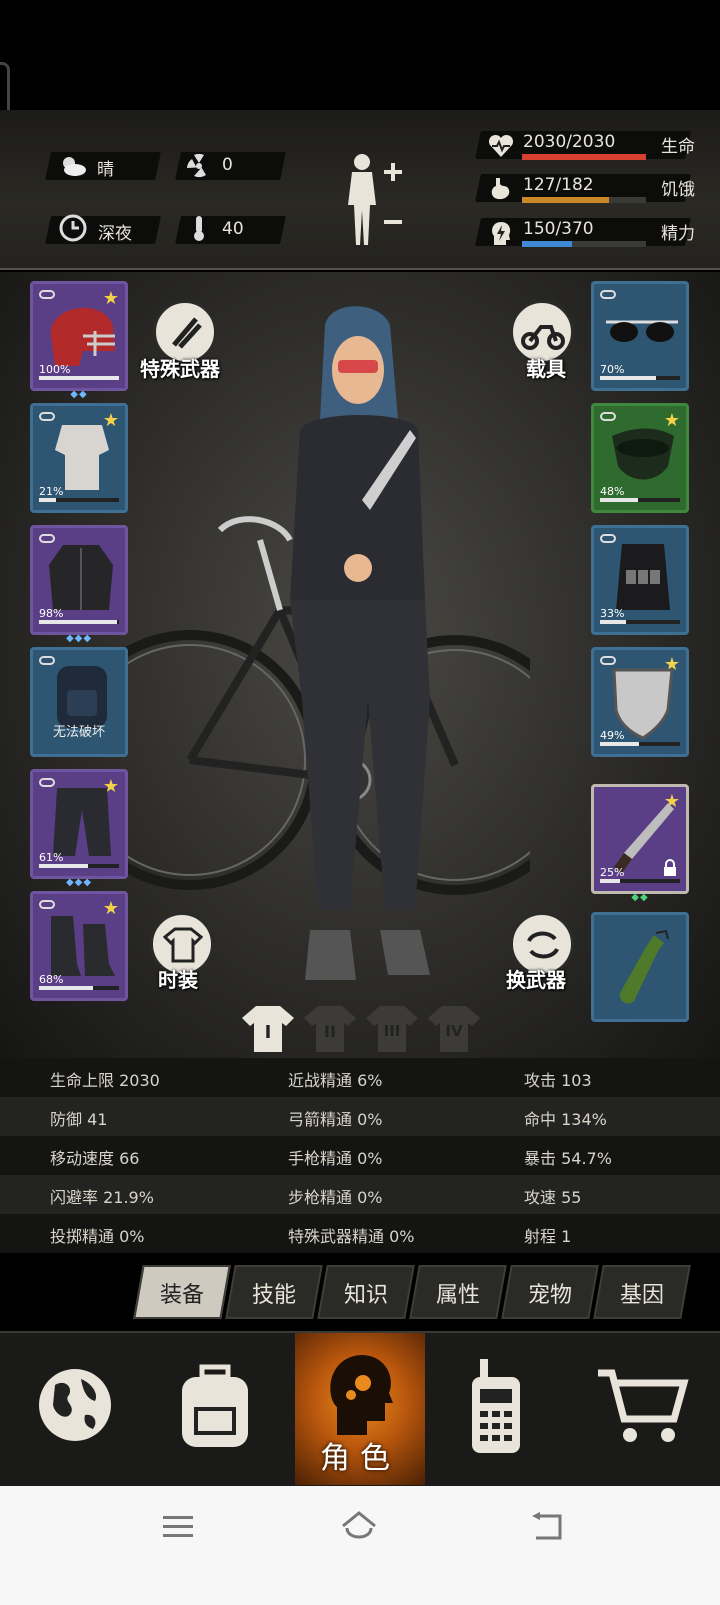 The height and width of the screenshot is (1605, 720). Describe the element at coordinates (642, 331) in the screenshot. I see `sunglasses-icon` at that location.